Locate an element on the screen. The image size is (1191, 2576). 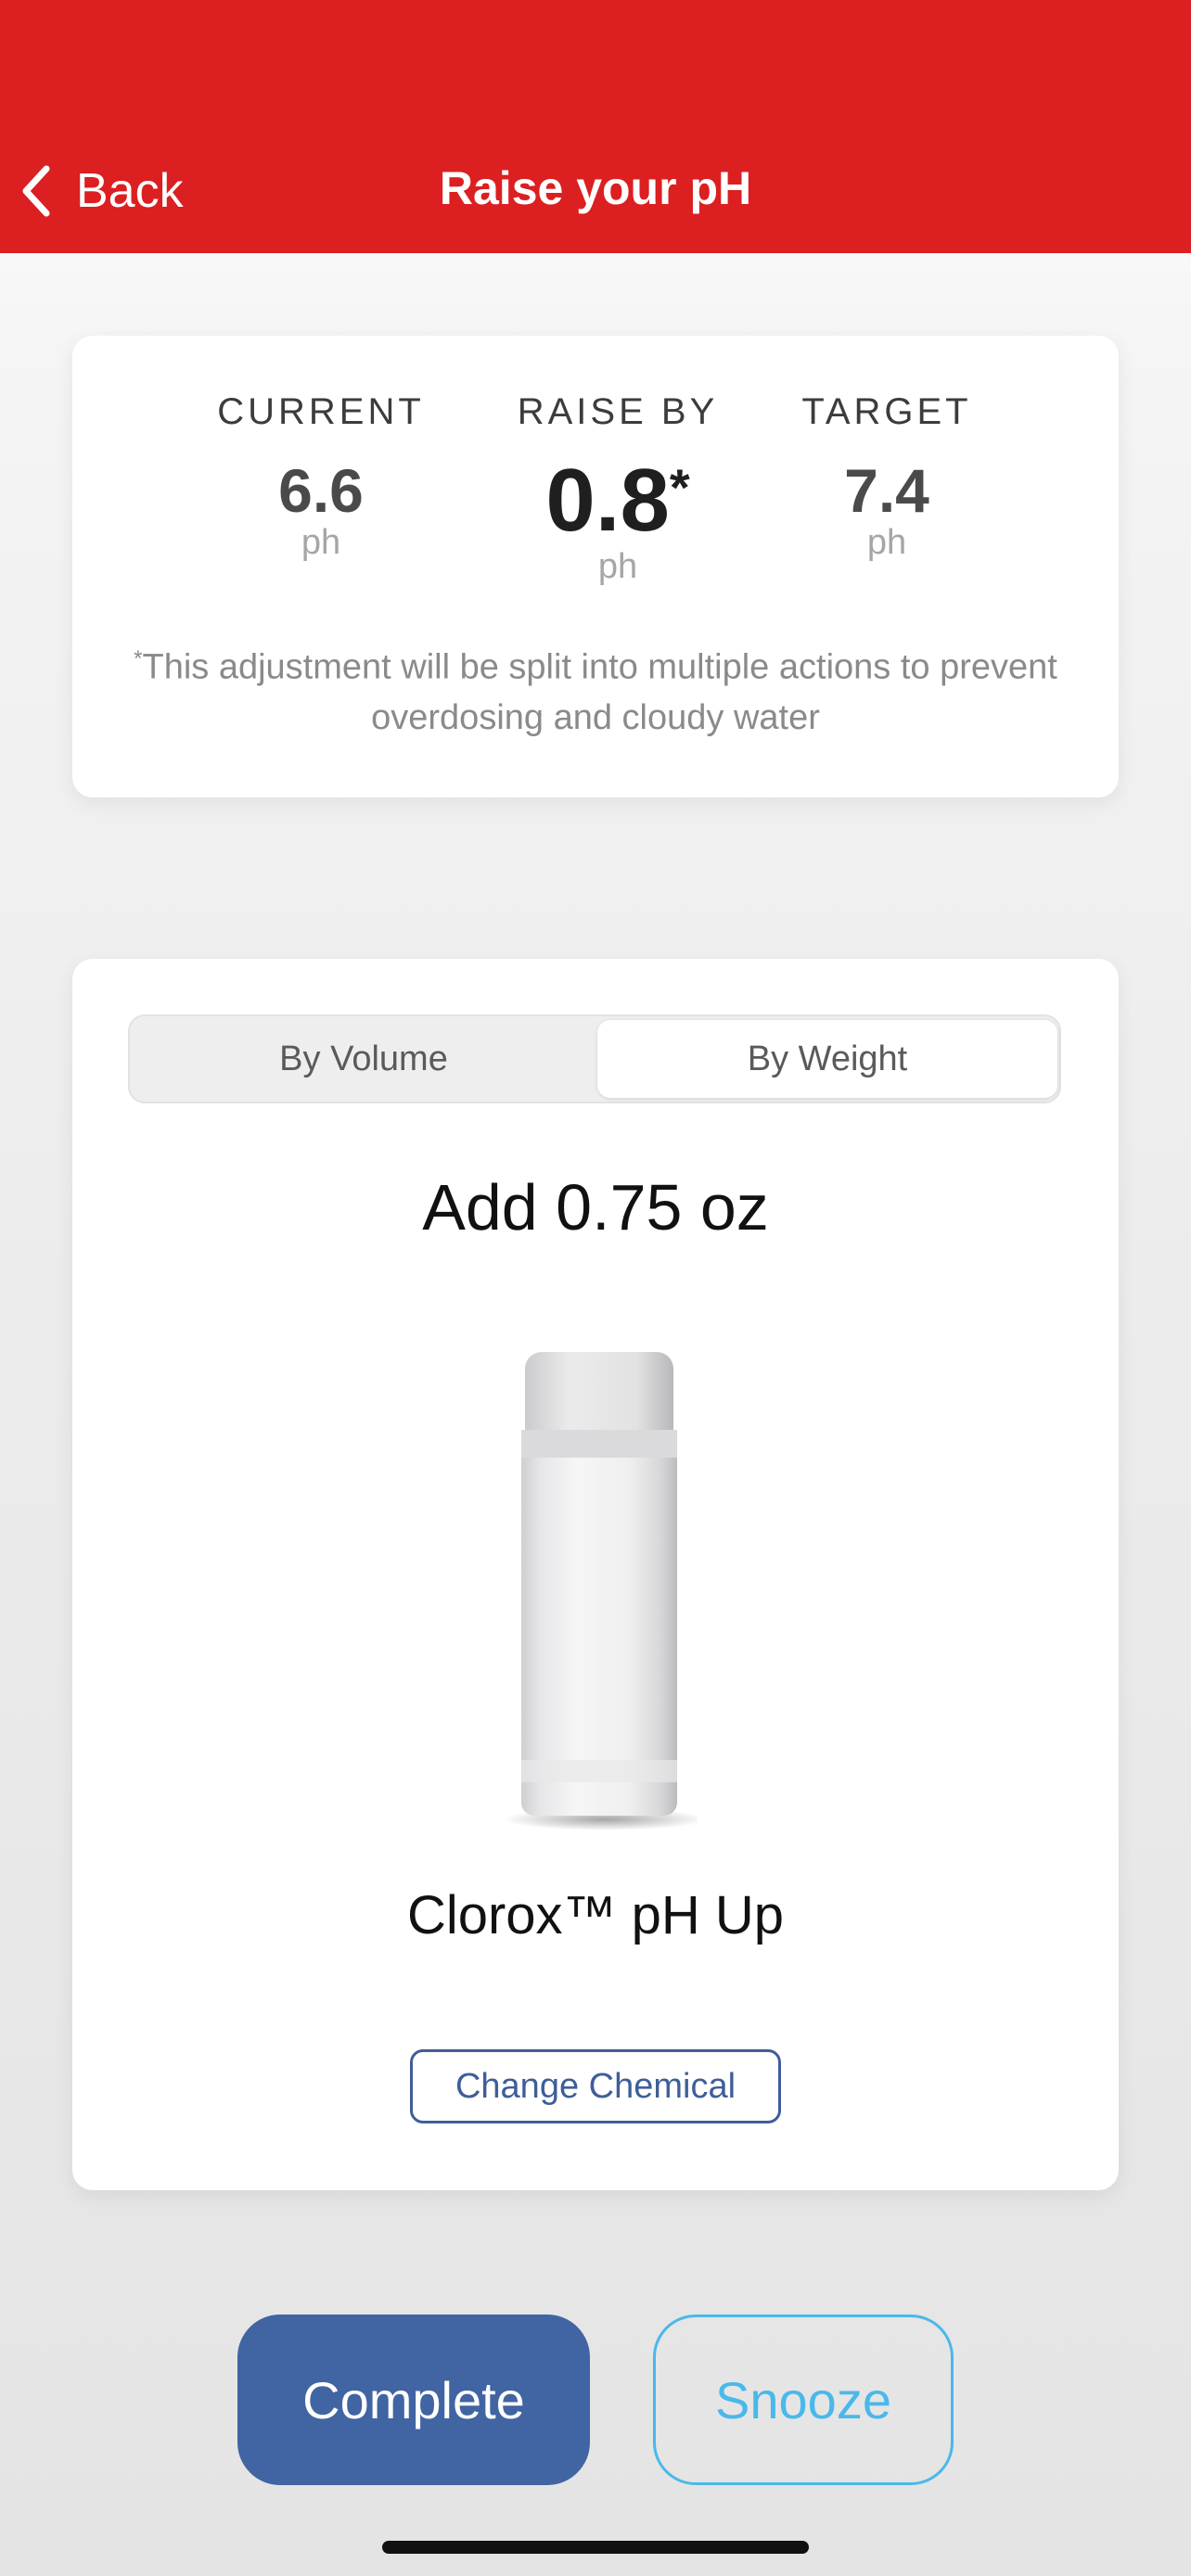
target-label: TARGET is located at coordinates (886, 411).